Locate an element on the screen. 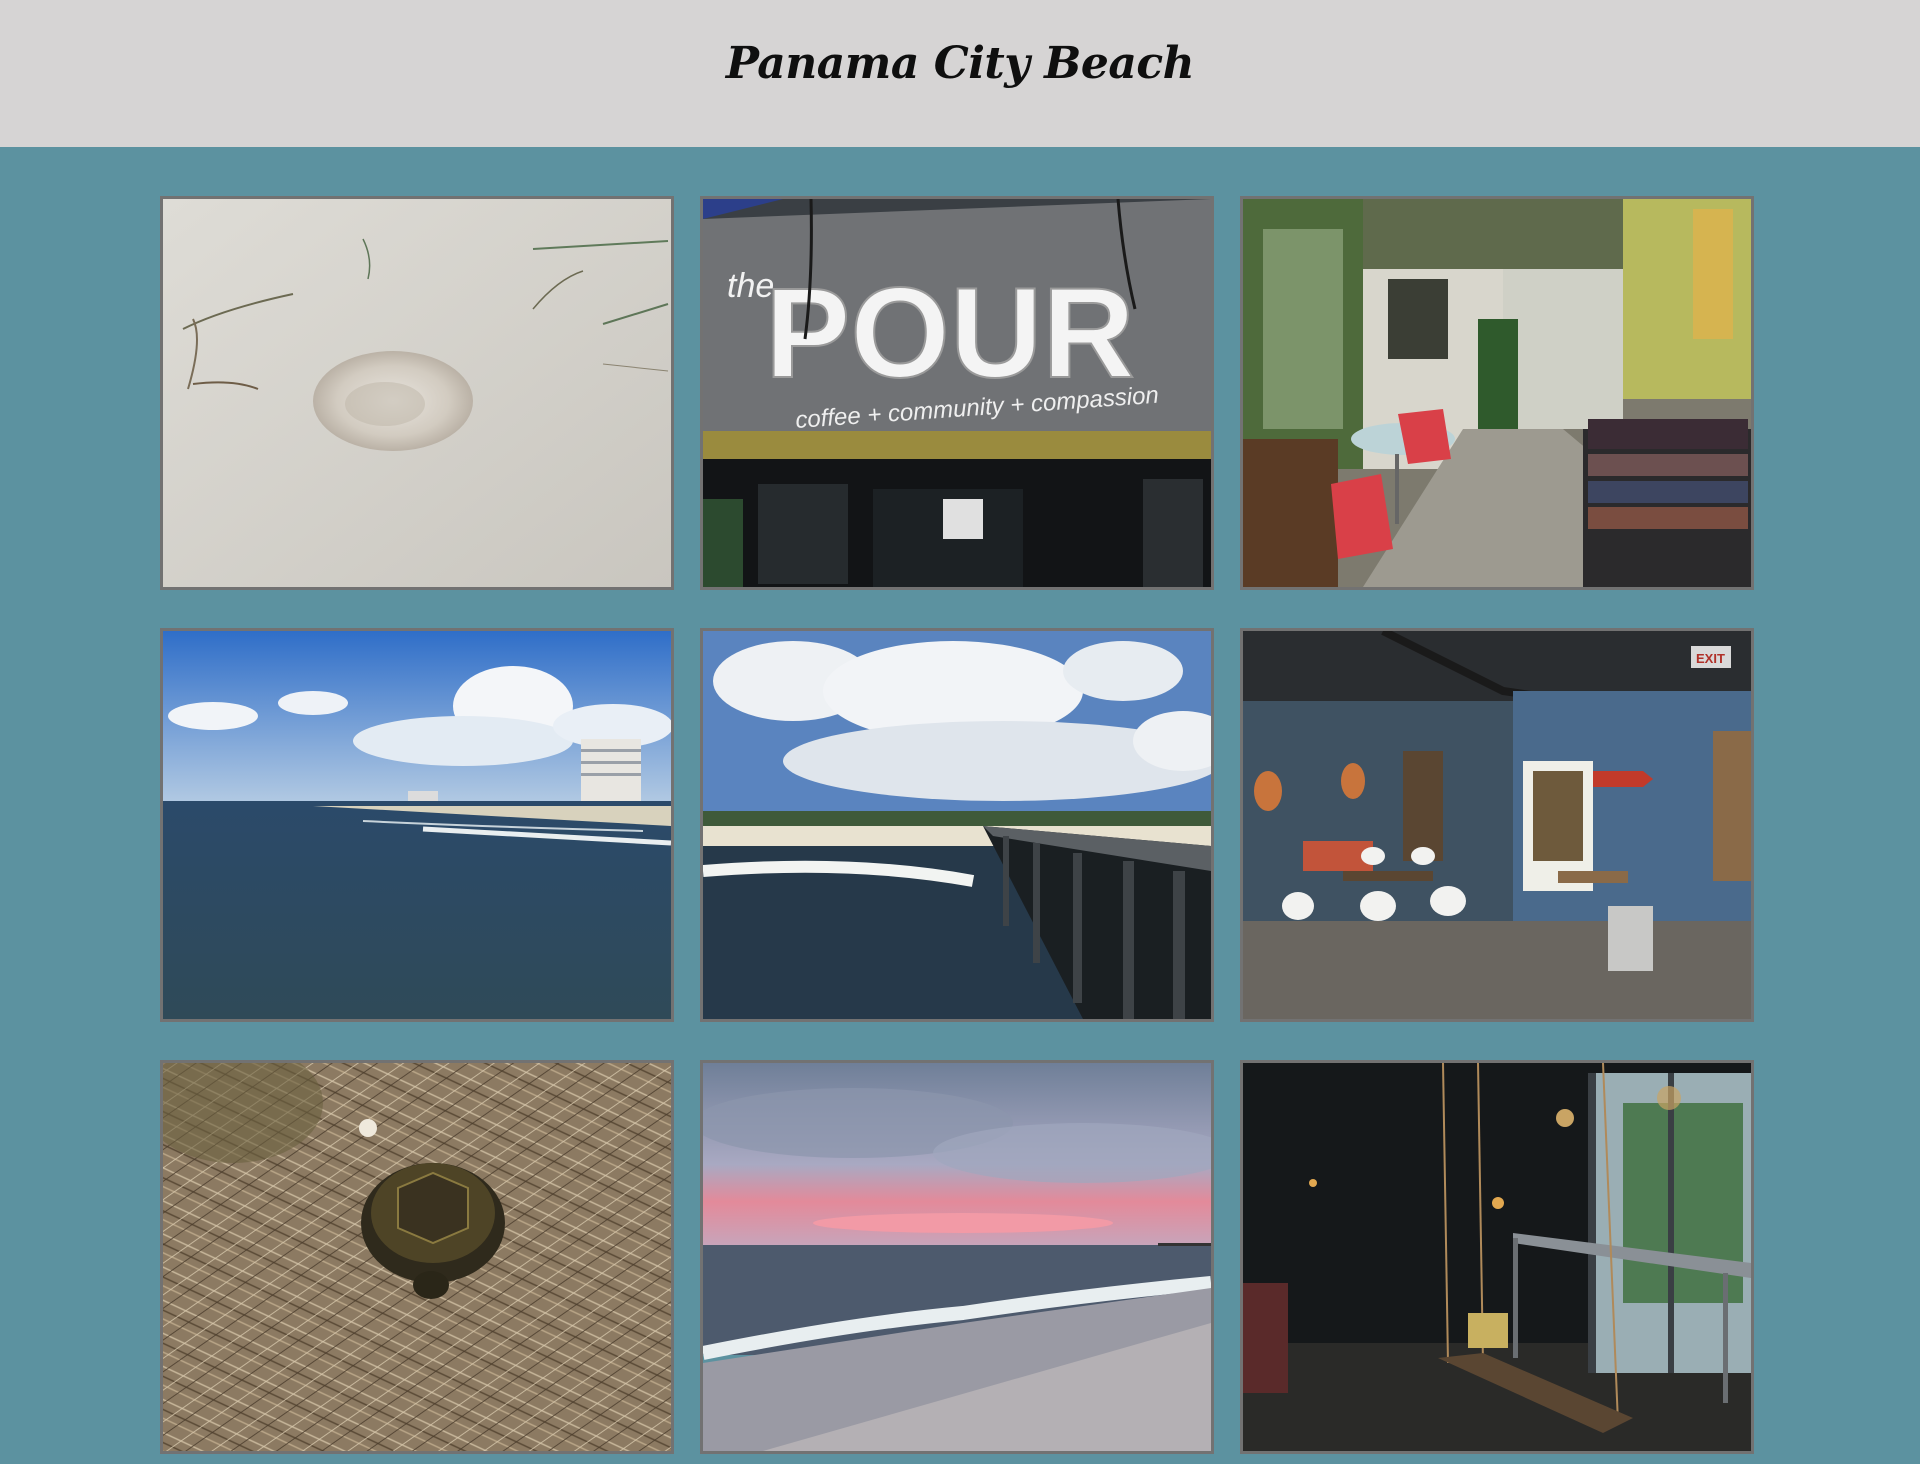 The image size is (1922, 1464). interior-image: EXIT is located at coordinates (1497, 825).